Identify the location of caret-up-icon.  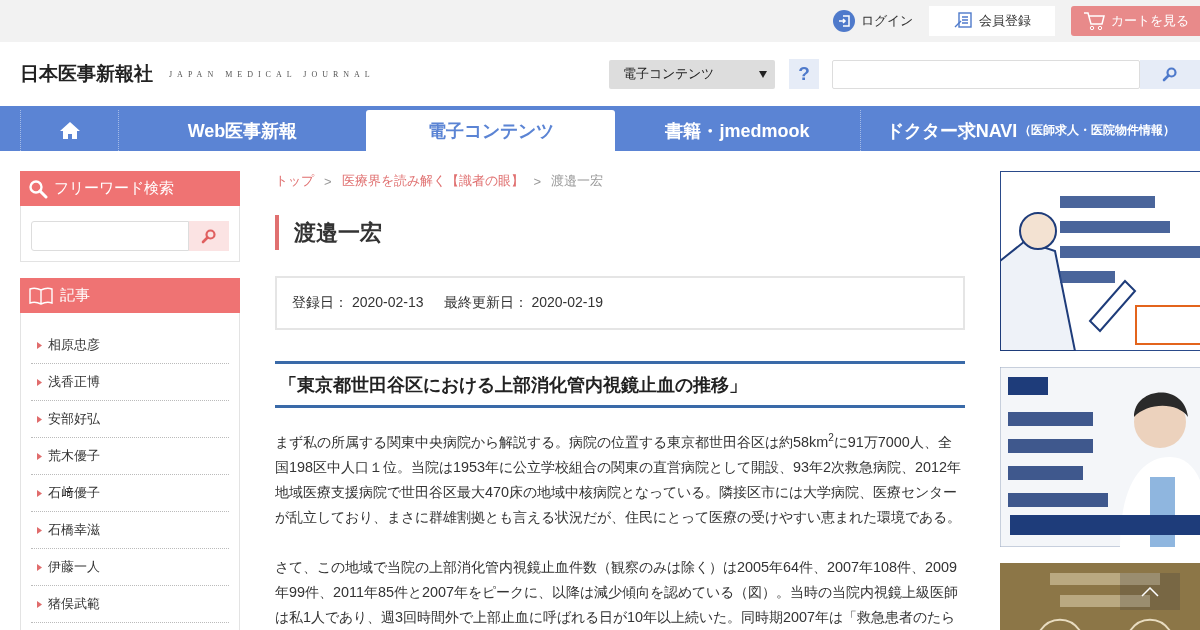
(1150, 591).